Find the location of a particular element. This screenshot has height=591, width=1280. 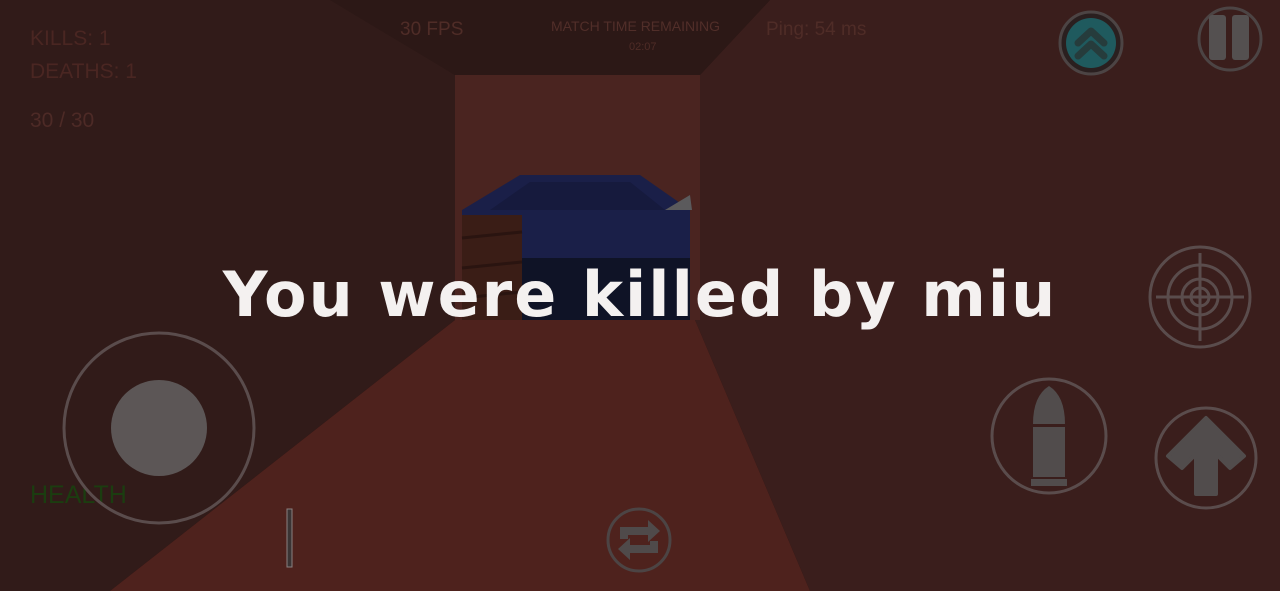

double-chevron-up-icon is located at coordinates (1091, 43).